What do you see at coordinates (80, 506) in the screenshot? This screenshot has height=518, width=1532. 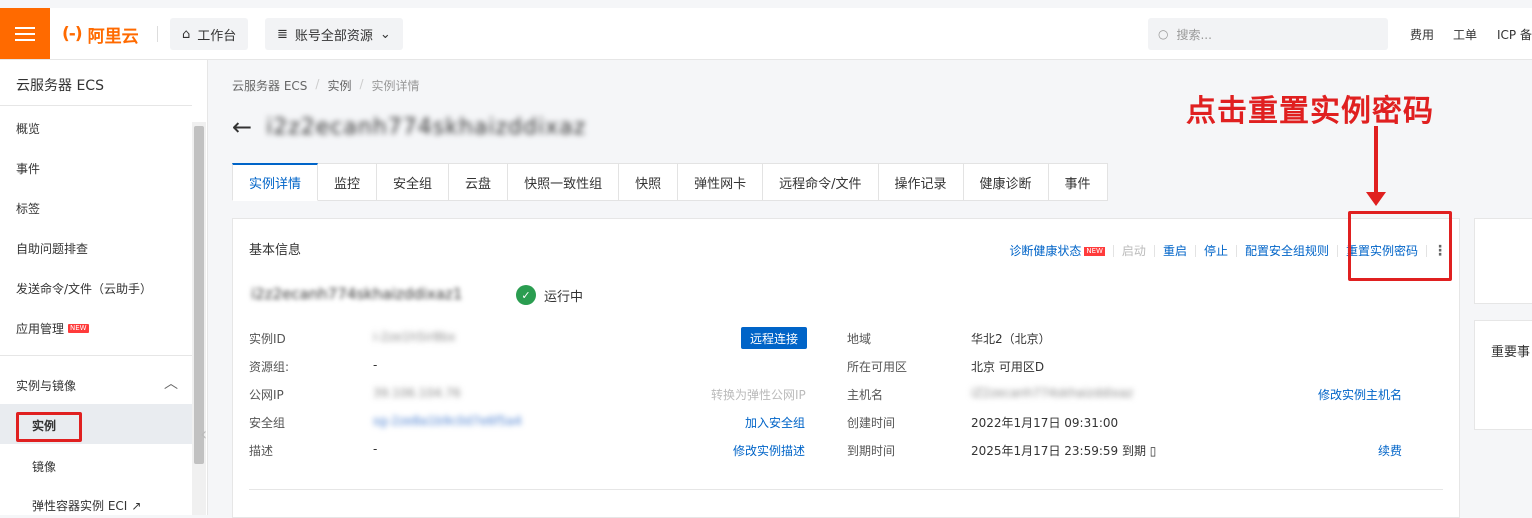 I see `sidebar-item-label: 弹性容器实例 ECI` at bounding box center [80, 506].